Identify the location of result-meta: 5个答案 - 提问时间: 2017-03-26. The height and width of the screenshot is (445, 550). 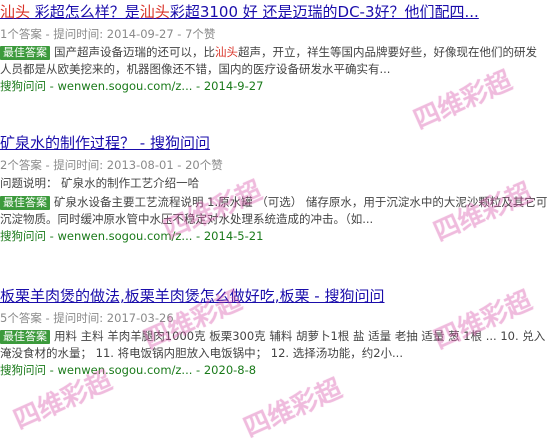
(87, 318).